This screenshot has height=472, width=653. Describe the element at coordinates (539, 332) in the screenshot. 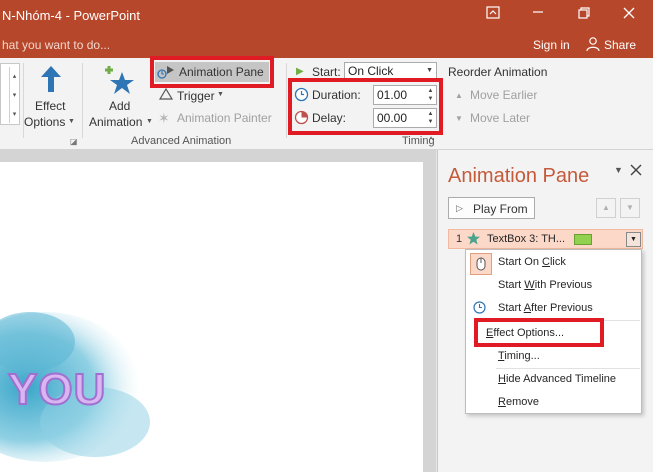

I see `highlight-effect-options` at that location.